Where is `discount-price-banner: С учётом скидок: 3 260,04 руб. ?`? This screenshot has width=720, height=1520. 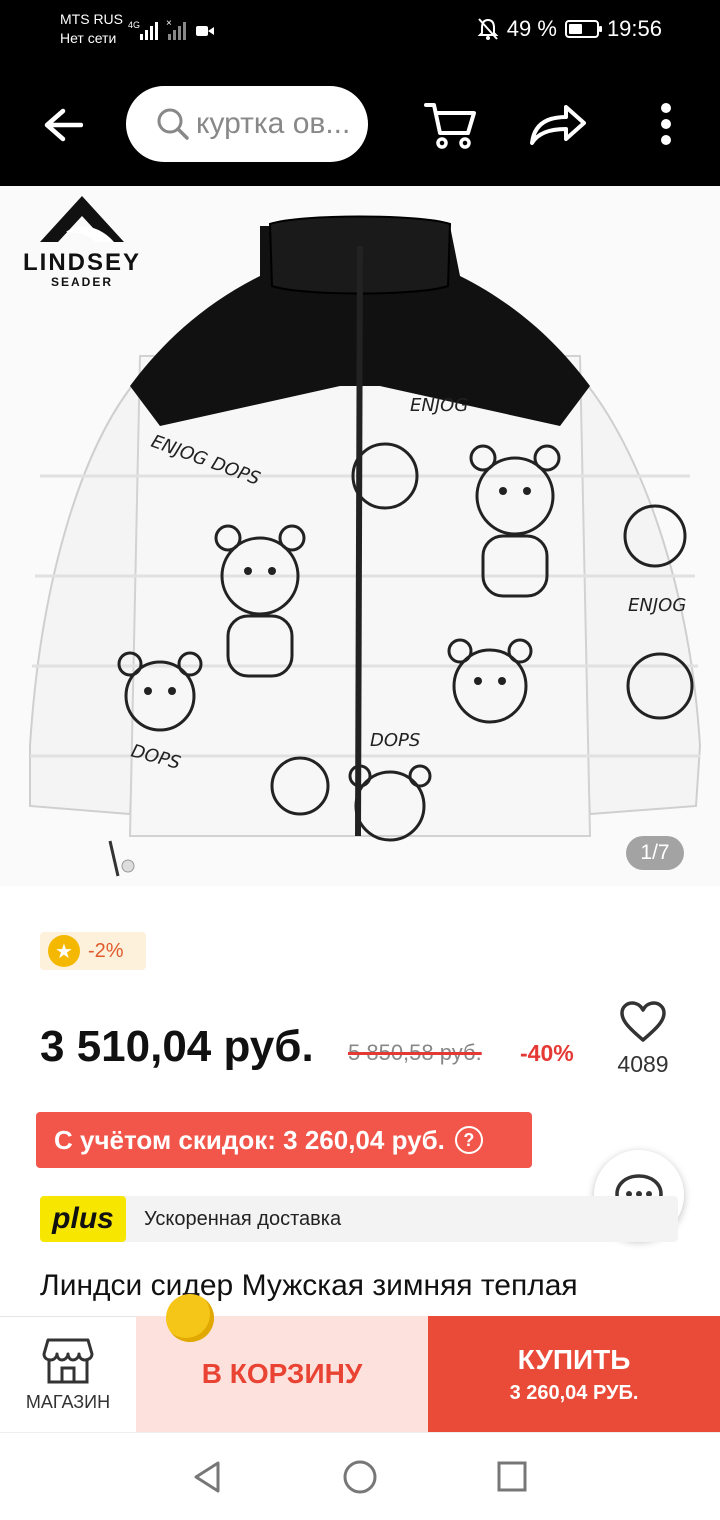 discount-price-banner: С учётом скидок: 3 260,04 руб. ? is located at coordinates (284, 1140).